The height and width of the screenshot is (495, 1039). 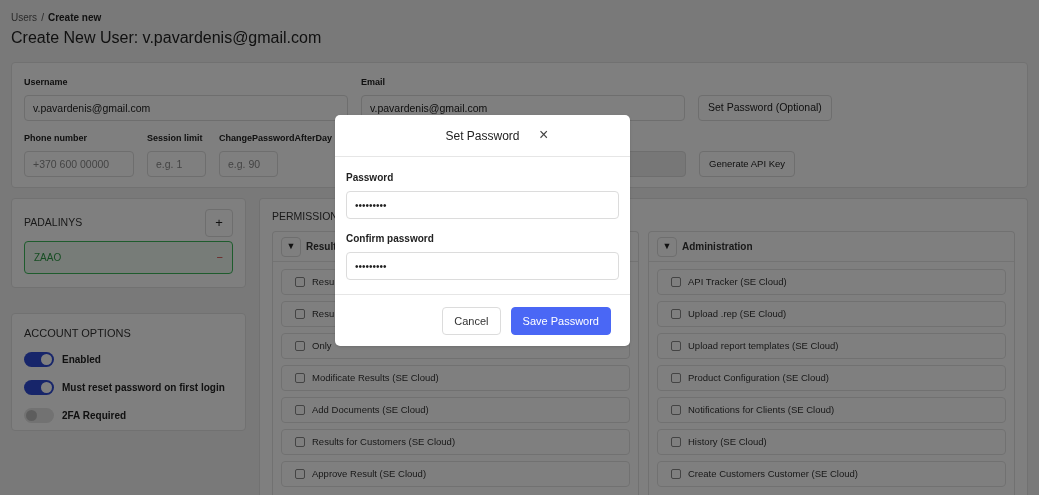 What do you see at coordinates (471, 321) in the screenshot?
I see `cancel-button: Cancel` at bounding box center [471, 321].